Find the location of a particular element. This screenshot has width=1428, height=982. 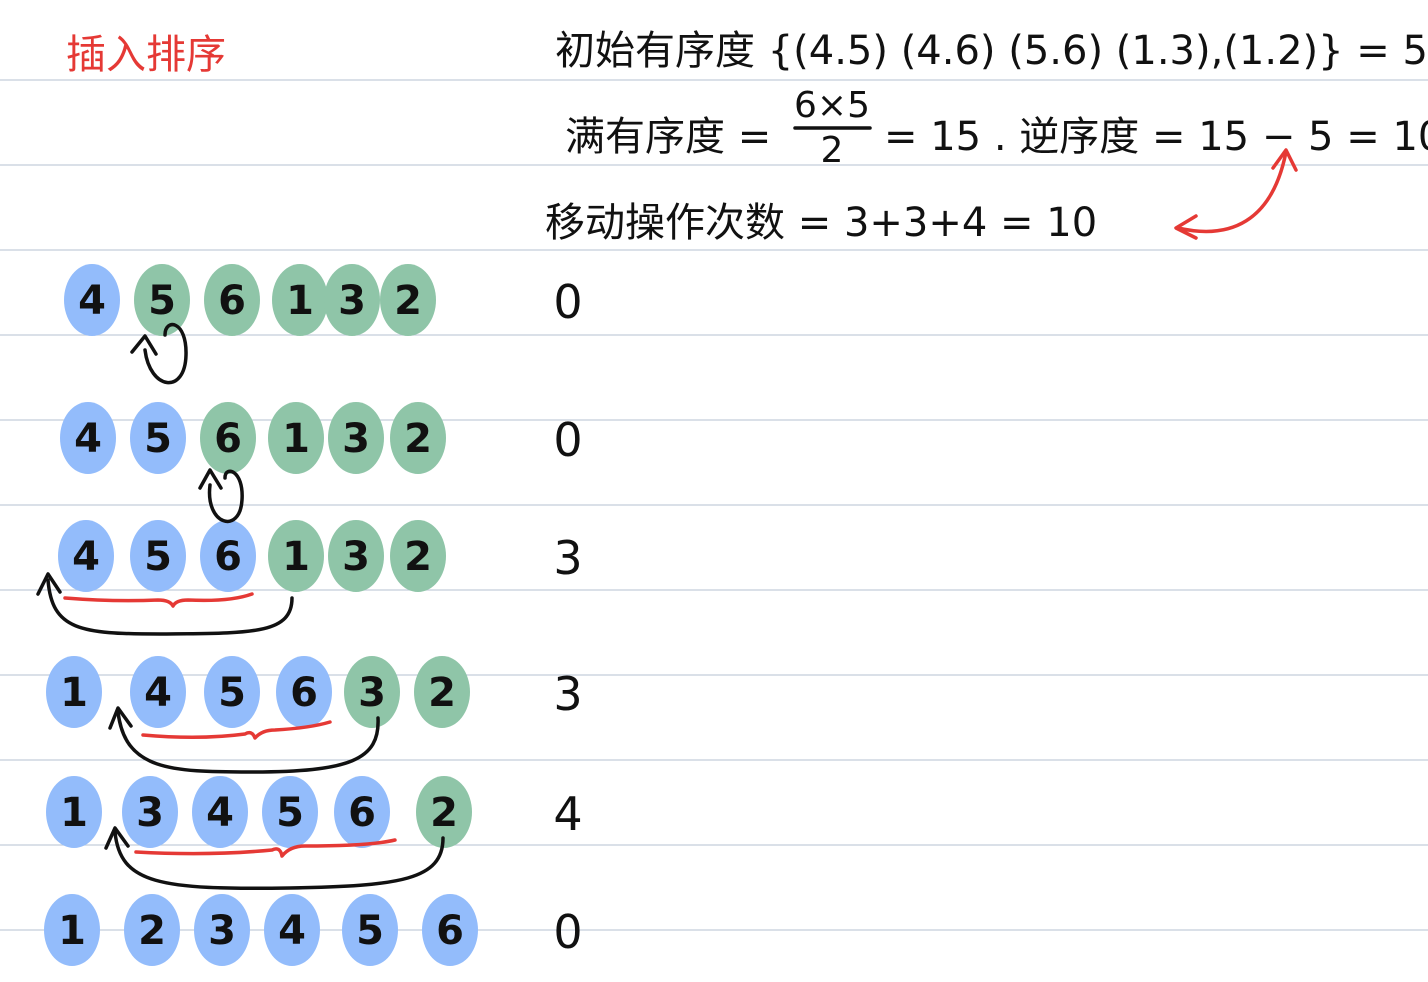

red-arrow-head-left is located at coordinates (1186, 227).